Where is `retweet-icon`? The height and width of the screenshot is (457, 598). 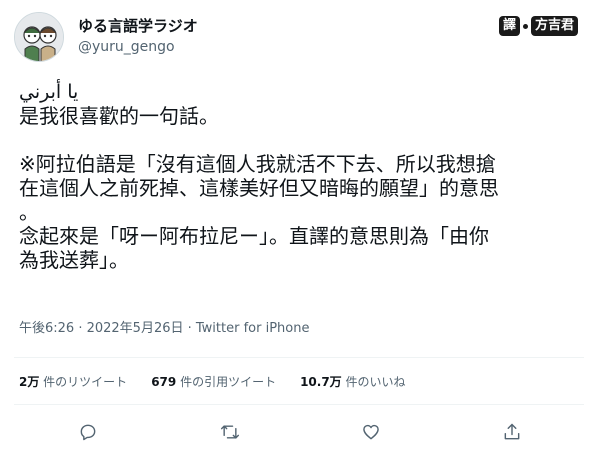
retweet-icon is located at coordinates (230, 432).